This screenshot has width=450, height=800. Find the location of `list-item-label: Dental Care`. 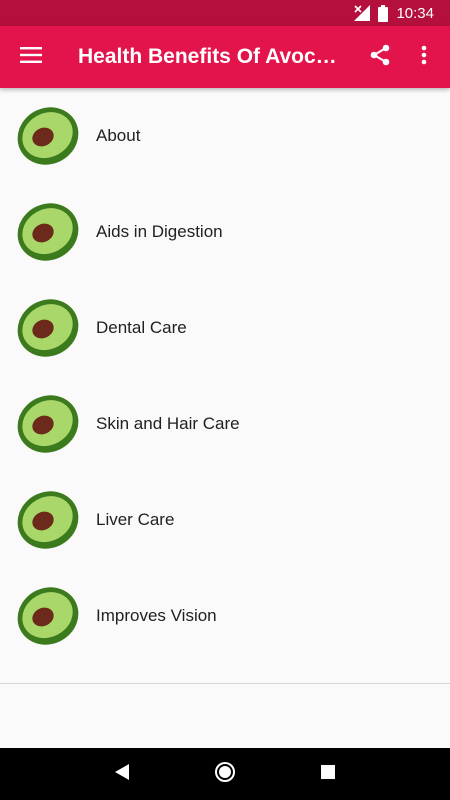

list-item-label: Dental Care is located at coordinates (141, 327).